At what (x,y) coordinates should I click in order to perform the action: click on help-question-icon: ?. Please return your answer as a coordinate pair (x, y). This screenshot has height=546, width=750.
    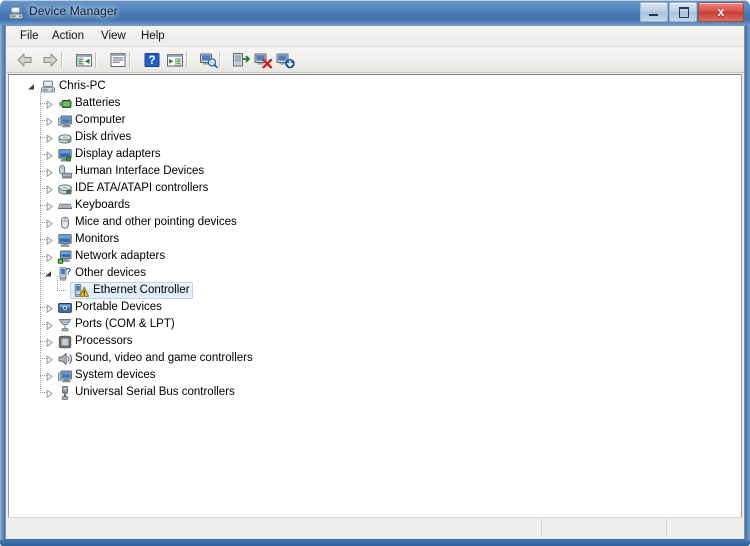
    Looking at the image, I should click on (152, 60).